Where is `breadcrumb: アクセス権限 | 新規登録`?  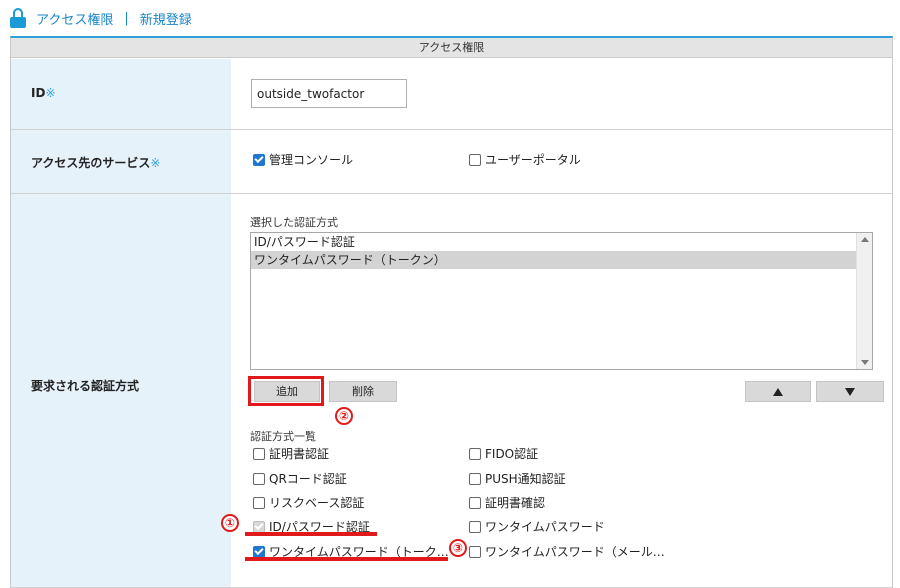 breadcrumb: アクセス権限 | 新規登録 is located at coordinates (101, 18).